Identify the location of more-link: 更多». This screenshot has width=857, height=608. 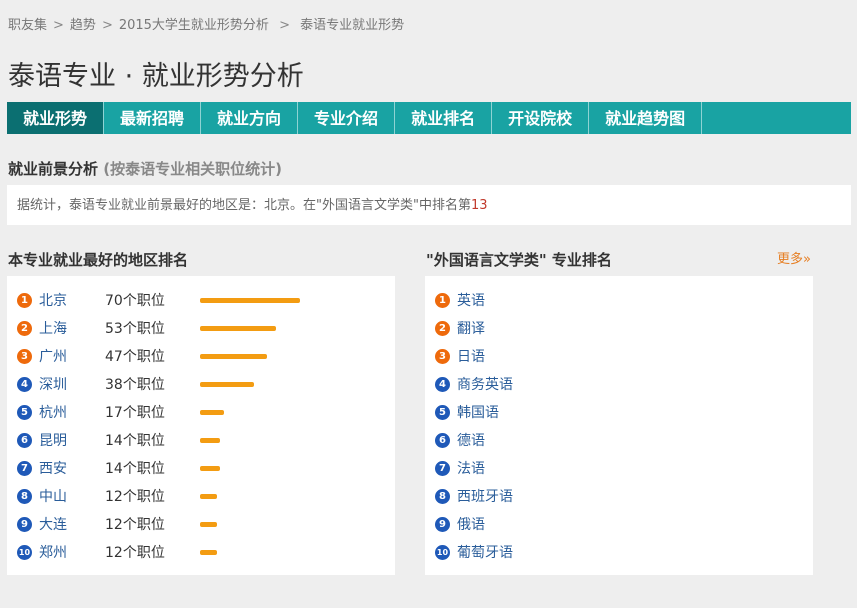
(794, 257).